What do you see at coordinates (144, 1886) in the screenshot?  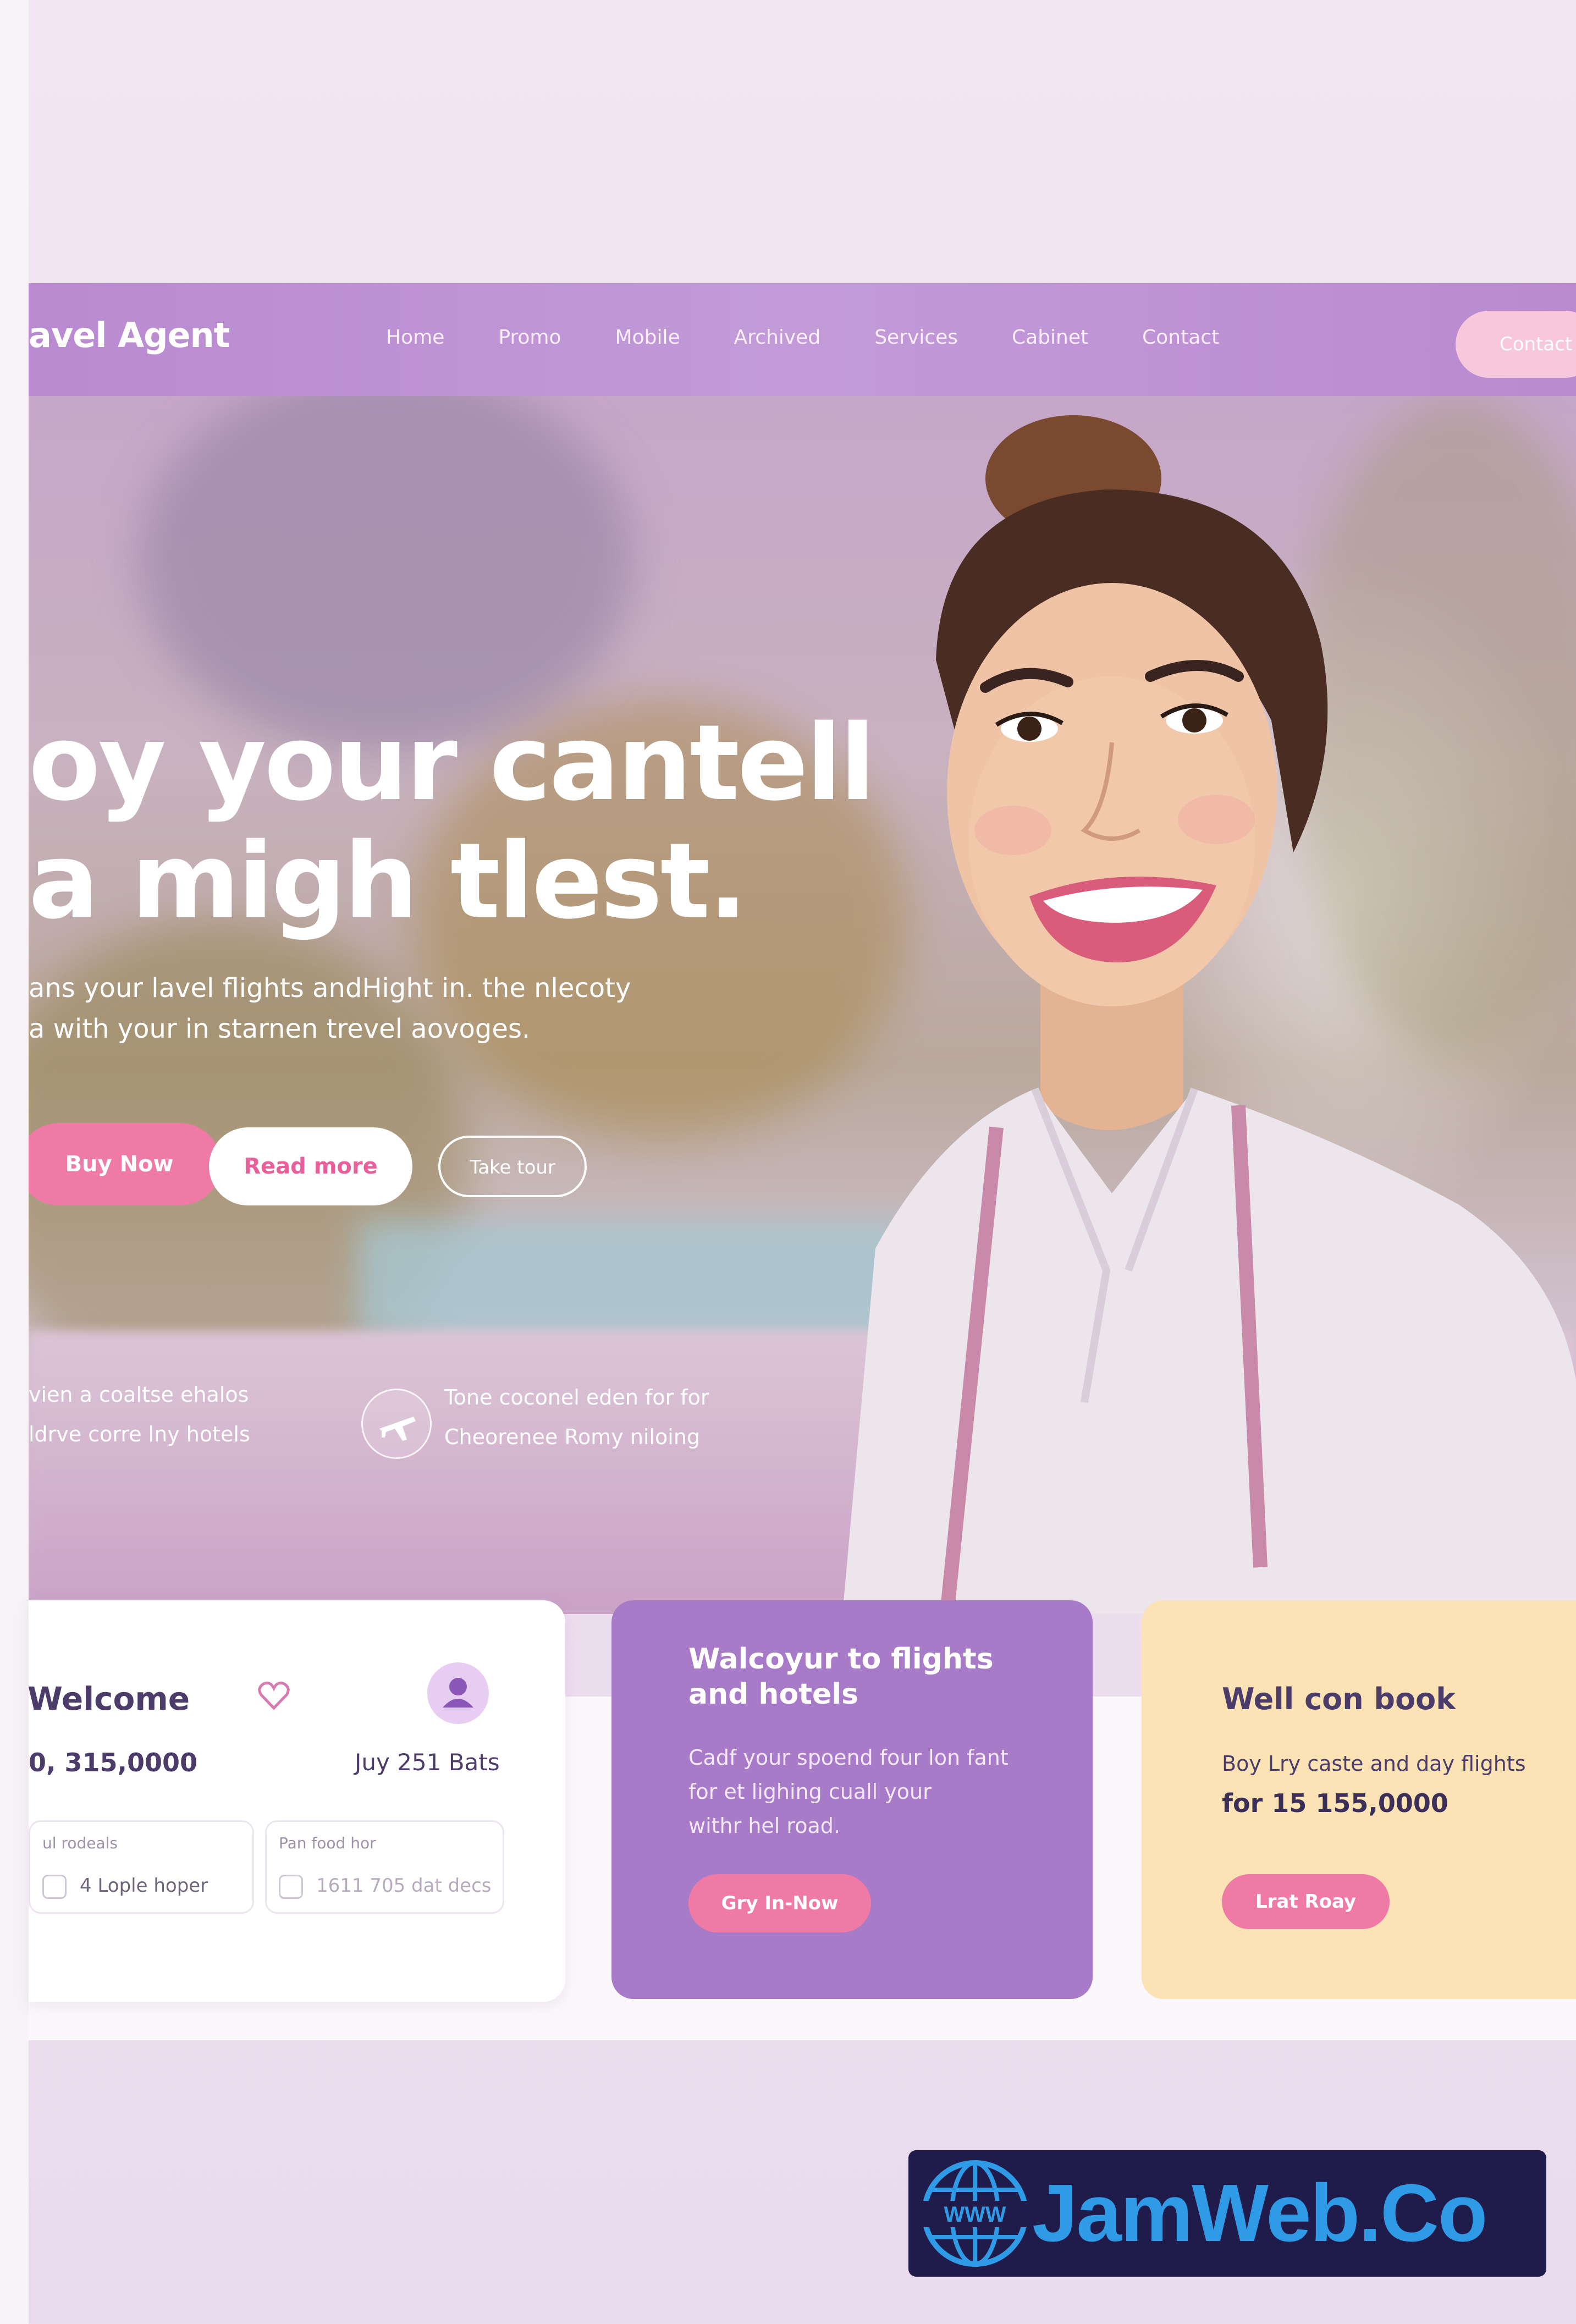 I see `mini-field-value: 4 Lople hoper` at bounding box center [144, 1886].